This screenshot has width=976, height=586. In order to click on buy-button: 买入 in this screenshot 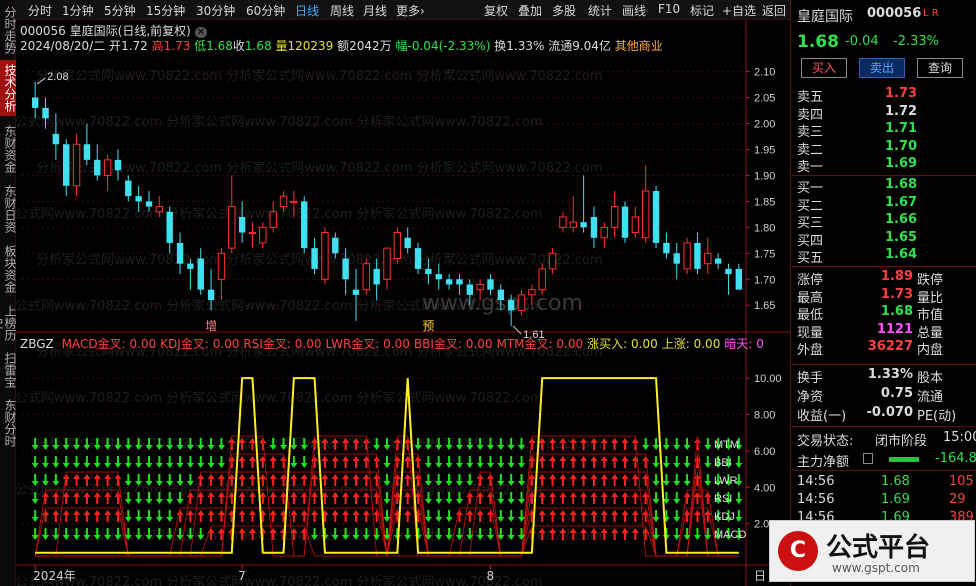, I will do `click(824, 68)`.